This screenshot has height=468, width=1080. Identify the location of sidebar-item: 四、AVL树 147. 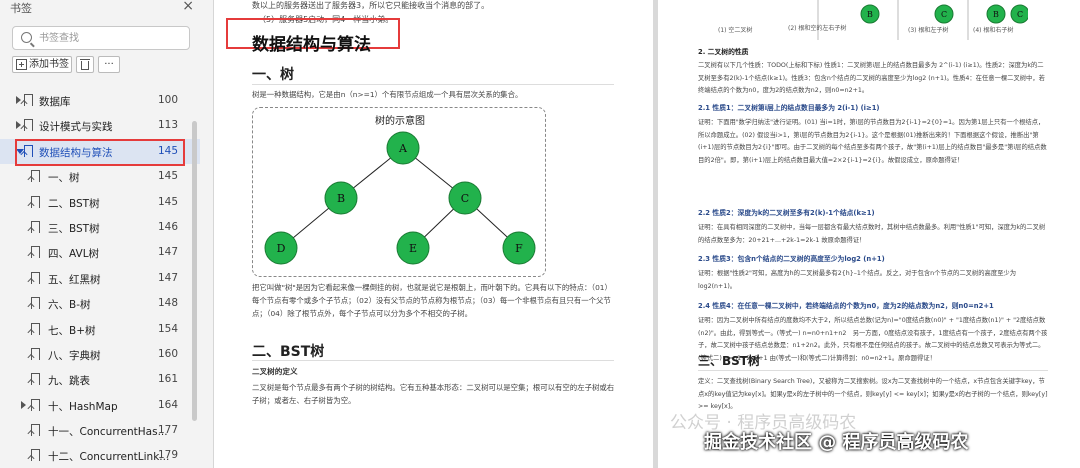
(100, 252).